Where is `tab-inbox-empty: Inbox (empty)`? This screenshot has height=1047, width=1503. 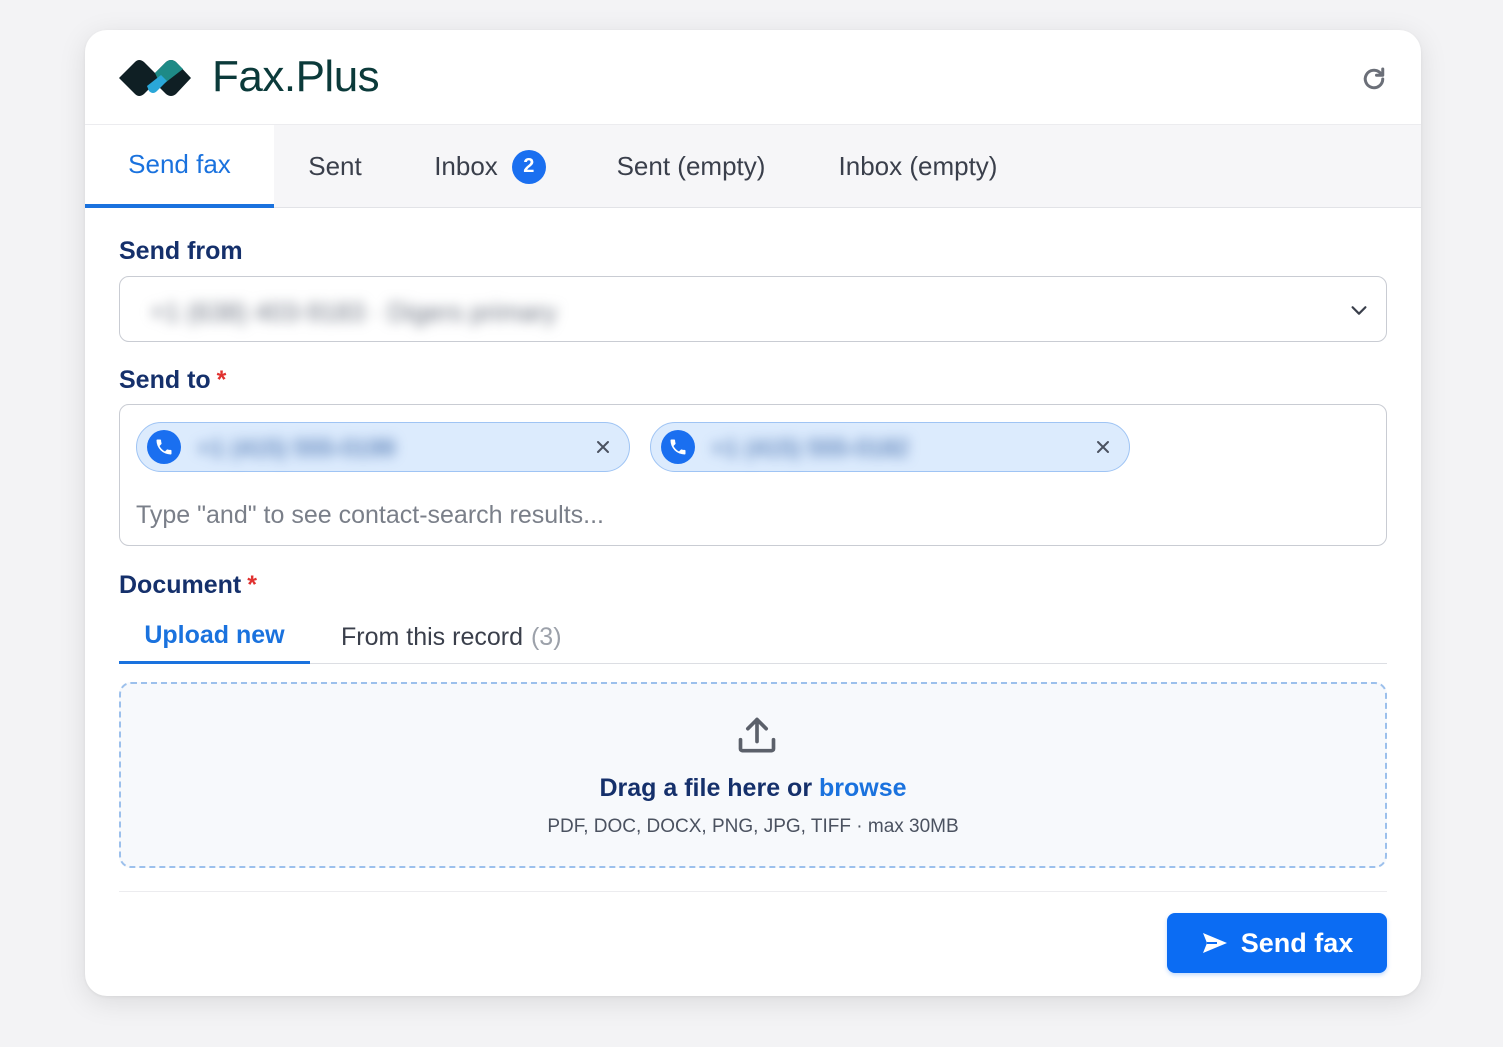 tab-inbox-empty: Inbox (empty) is located at coordinates (918, 166).